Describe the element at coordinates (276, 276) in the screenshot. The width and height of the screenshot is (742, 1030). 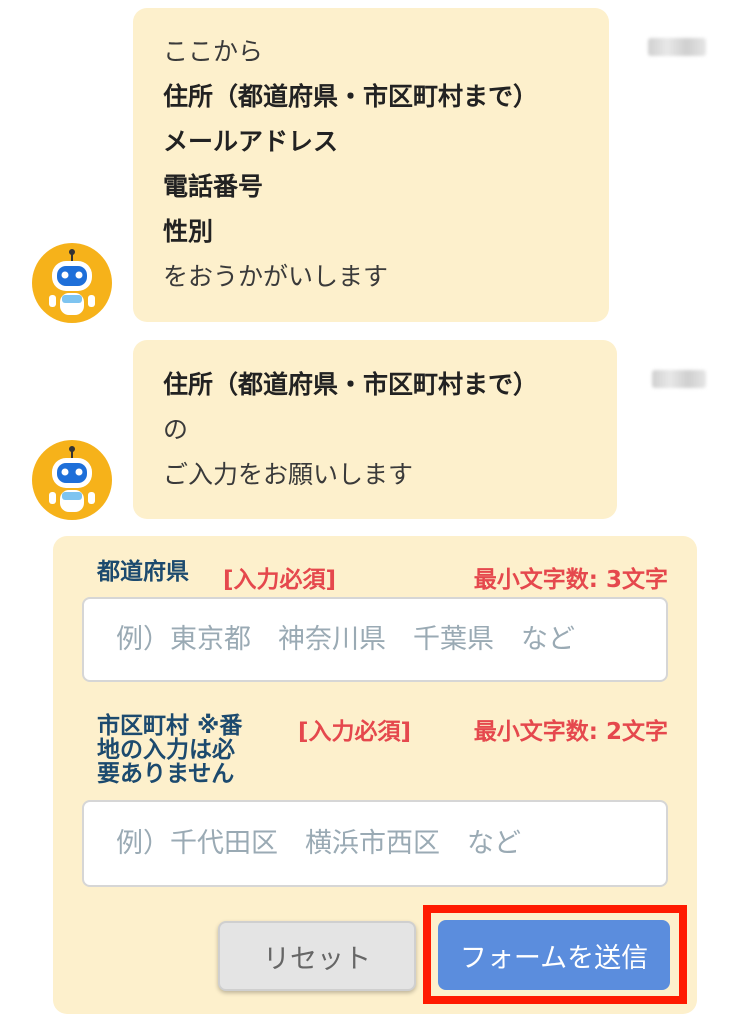
I see `message-line: をおうかがいします` at that location.